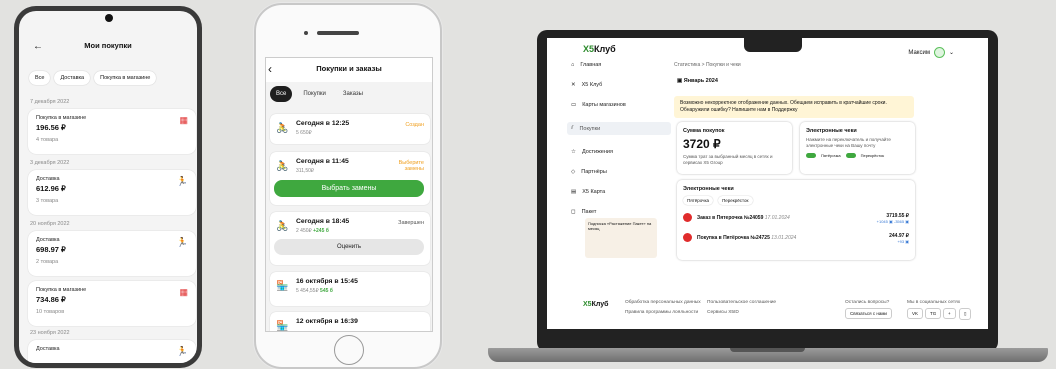  What do you see at coordinates (831, 131) in the screenshot?
I see `echeck-title: Электронные чеки` at bounding box center [831, 131].